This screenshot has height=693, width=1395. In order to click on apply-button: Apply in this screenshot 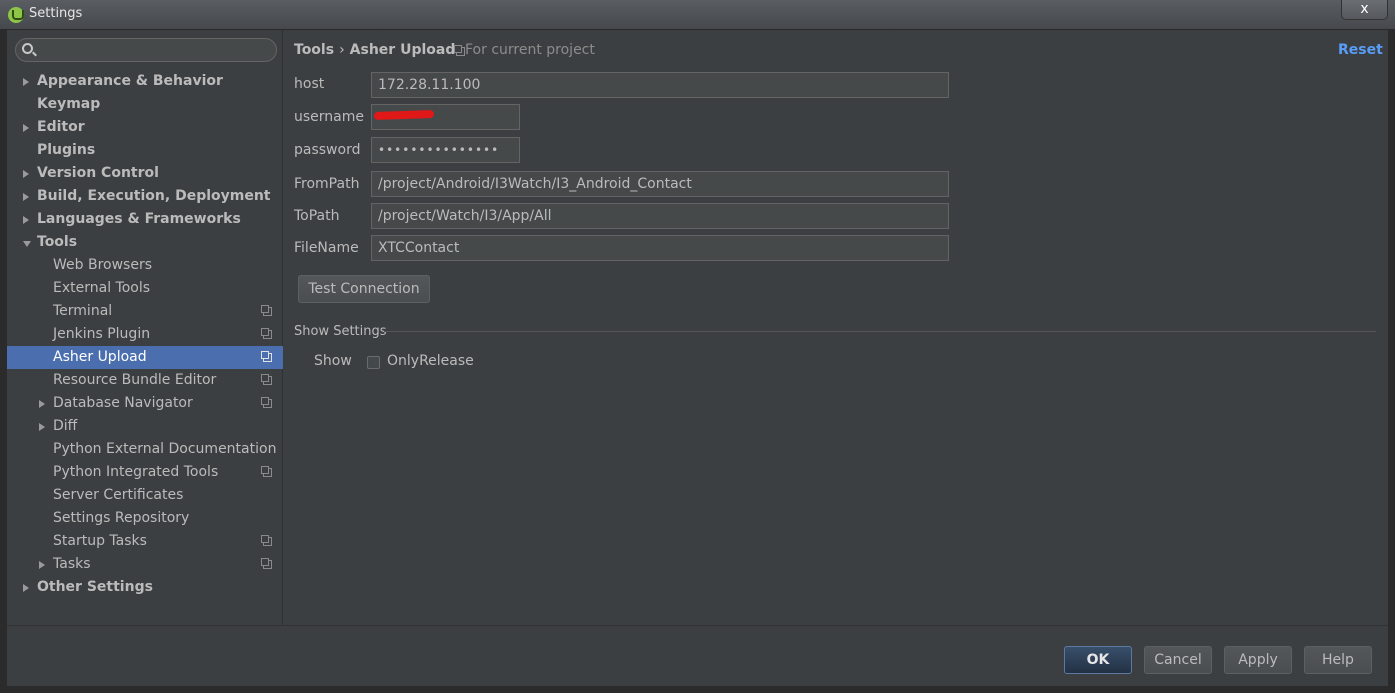, I will do `click(1258, 660)`.